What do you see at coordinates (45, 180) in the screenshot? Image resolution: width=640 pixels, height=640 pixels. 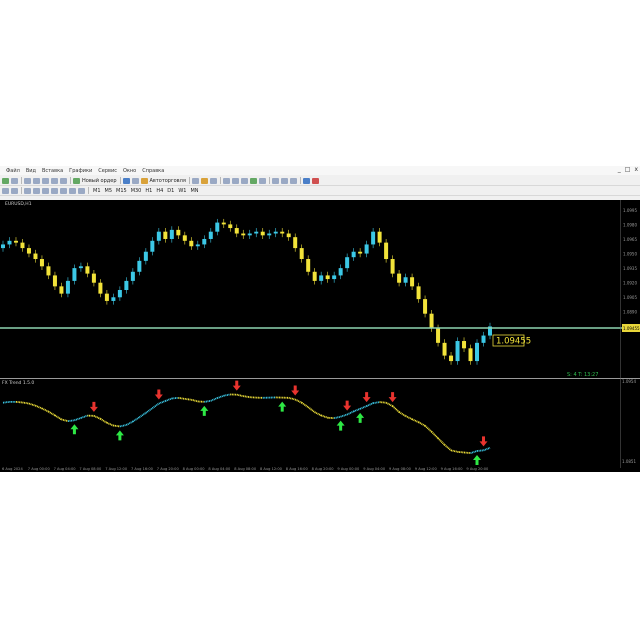 I see `navigator-icon` at bounding box center [45, 180].